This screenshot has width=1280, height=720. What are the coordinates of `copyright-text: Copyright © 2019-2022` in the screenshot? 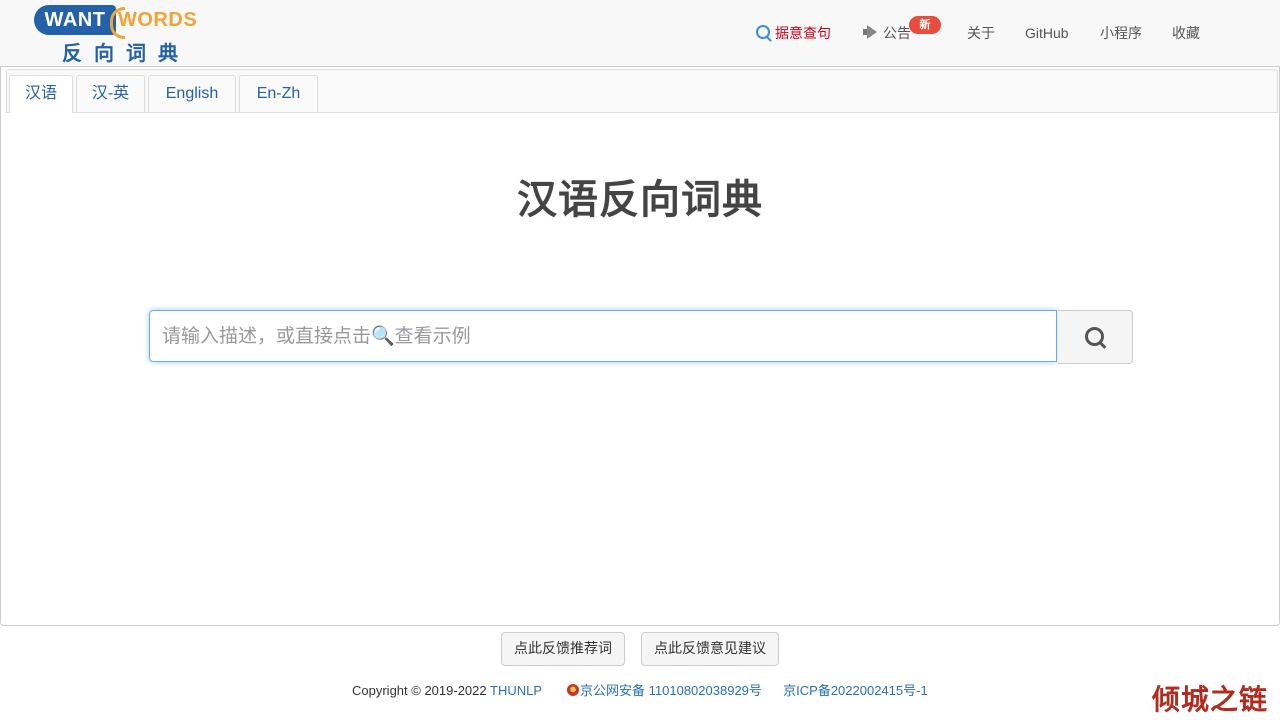 It's located at (419, 690).